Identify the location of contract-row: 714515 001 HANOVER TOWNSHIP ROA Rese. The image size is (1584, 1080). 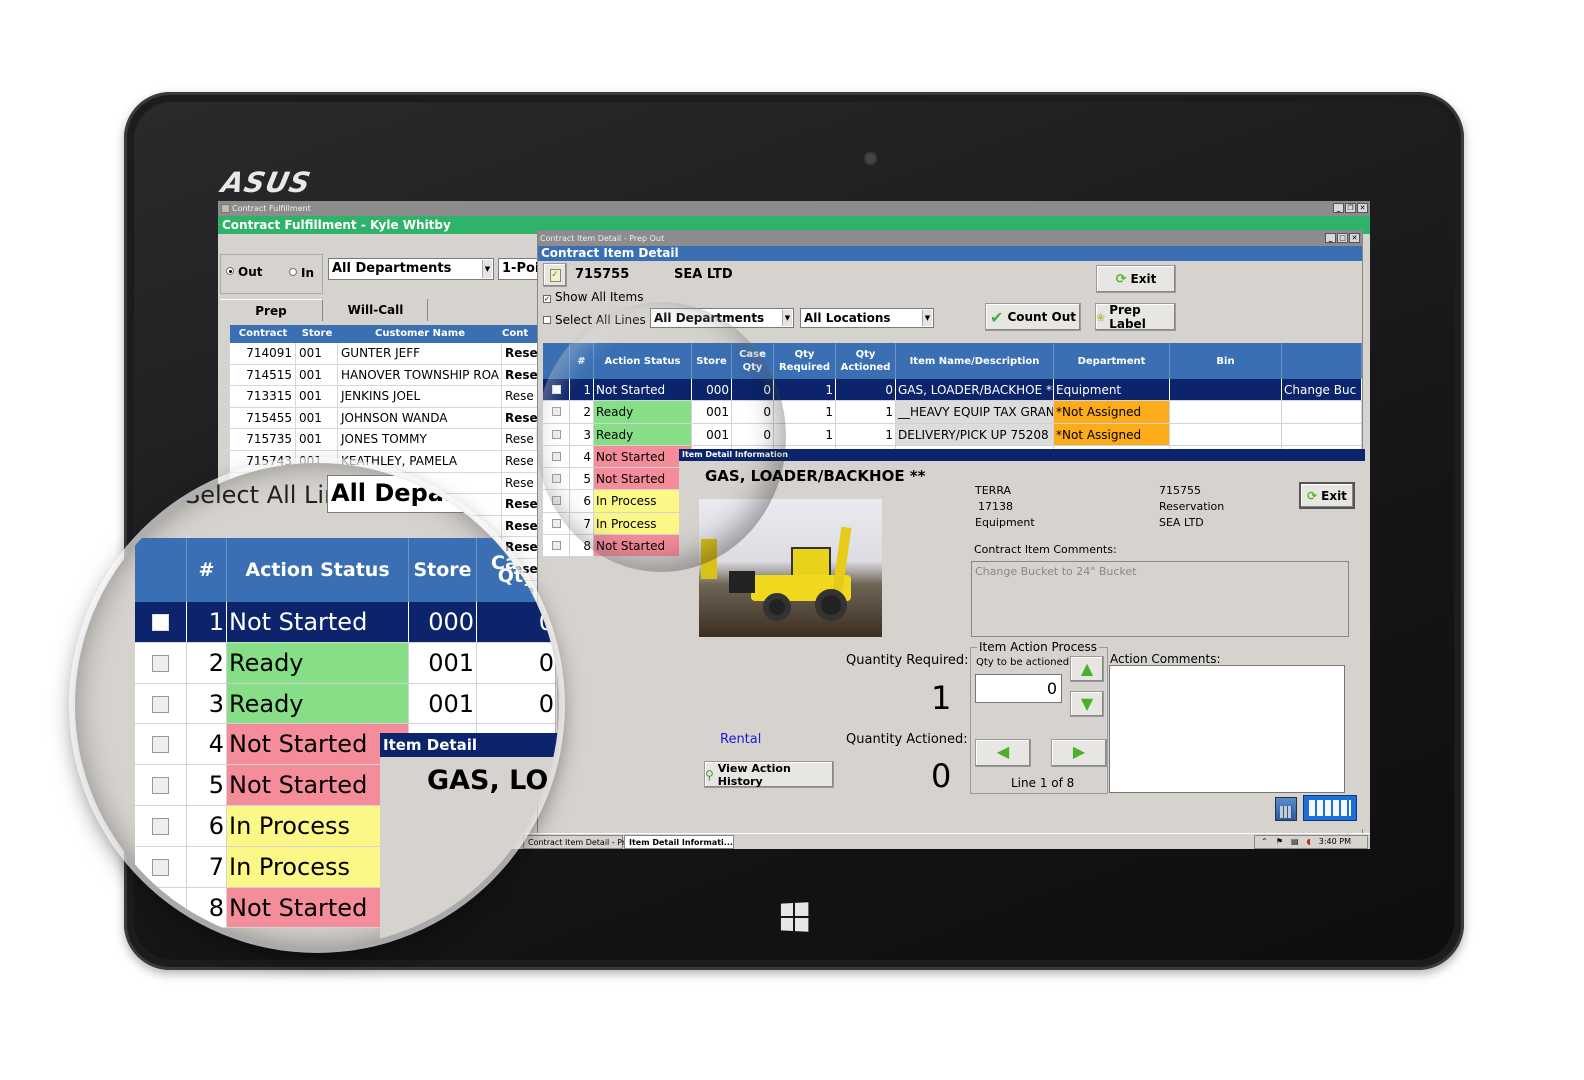
(380, 375).